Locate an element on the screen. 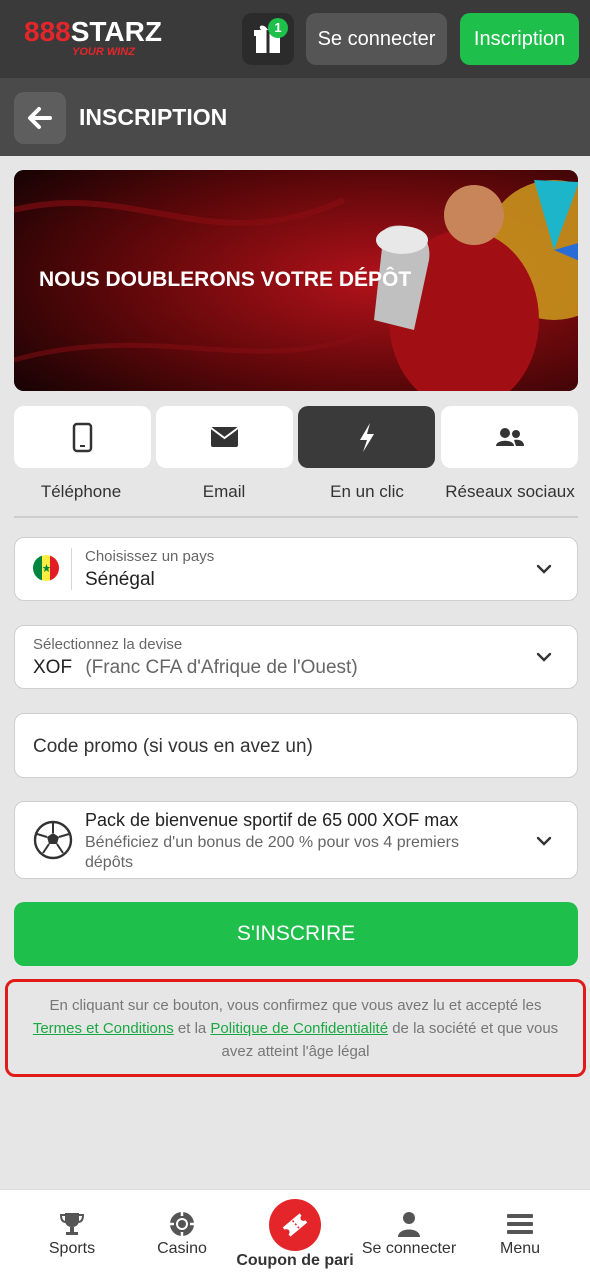  currency-code: XOF is located at coordinates (53, 667).